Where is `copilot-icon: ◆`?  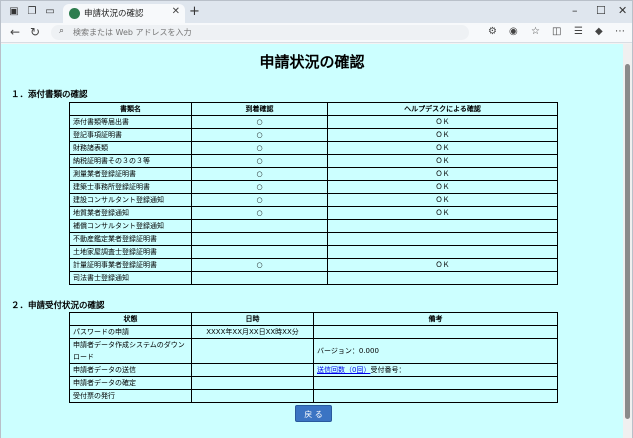 copilot-icon: ◆ is located at coordinates (599, 31).